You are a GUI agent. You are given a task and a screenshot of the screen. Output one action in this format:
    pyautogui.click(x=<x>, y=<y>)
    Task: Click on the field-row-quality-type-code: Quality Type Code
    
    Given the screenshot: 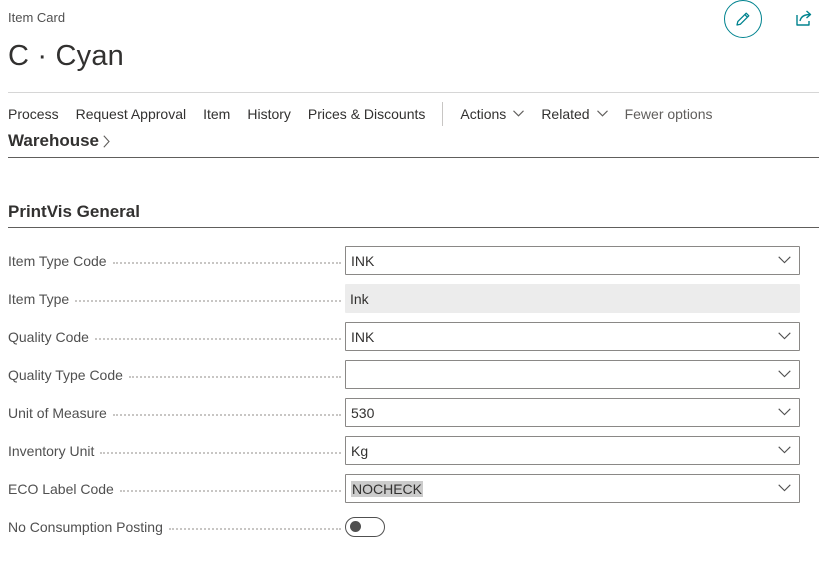 What is the action you would take?
    pyautogui.click(x=404, y=374)
    